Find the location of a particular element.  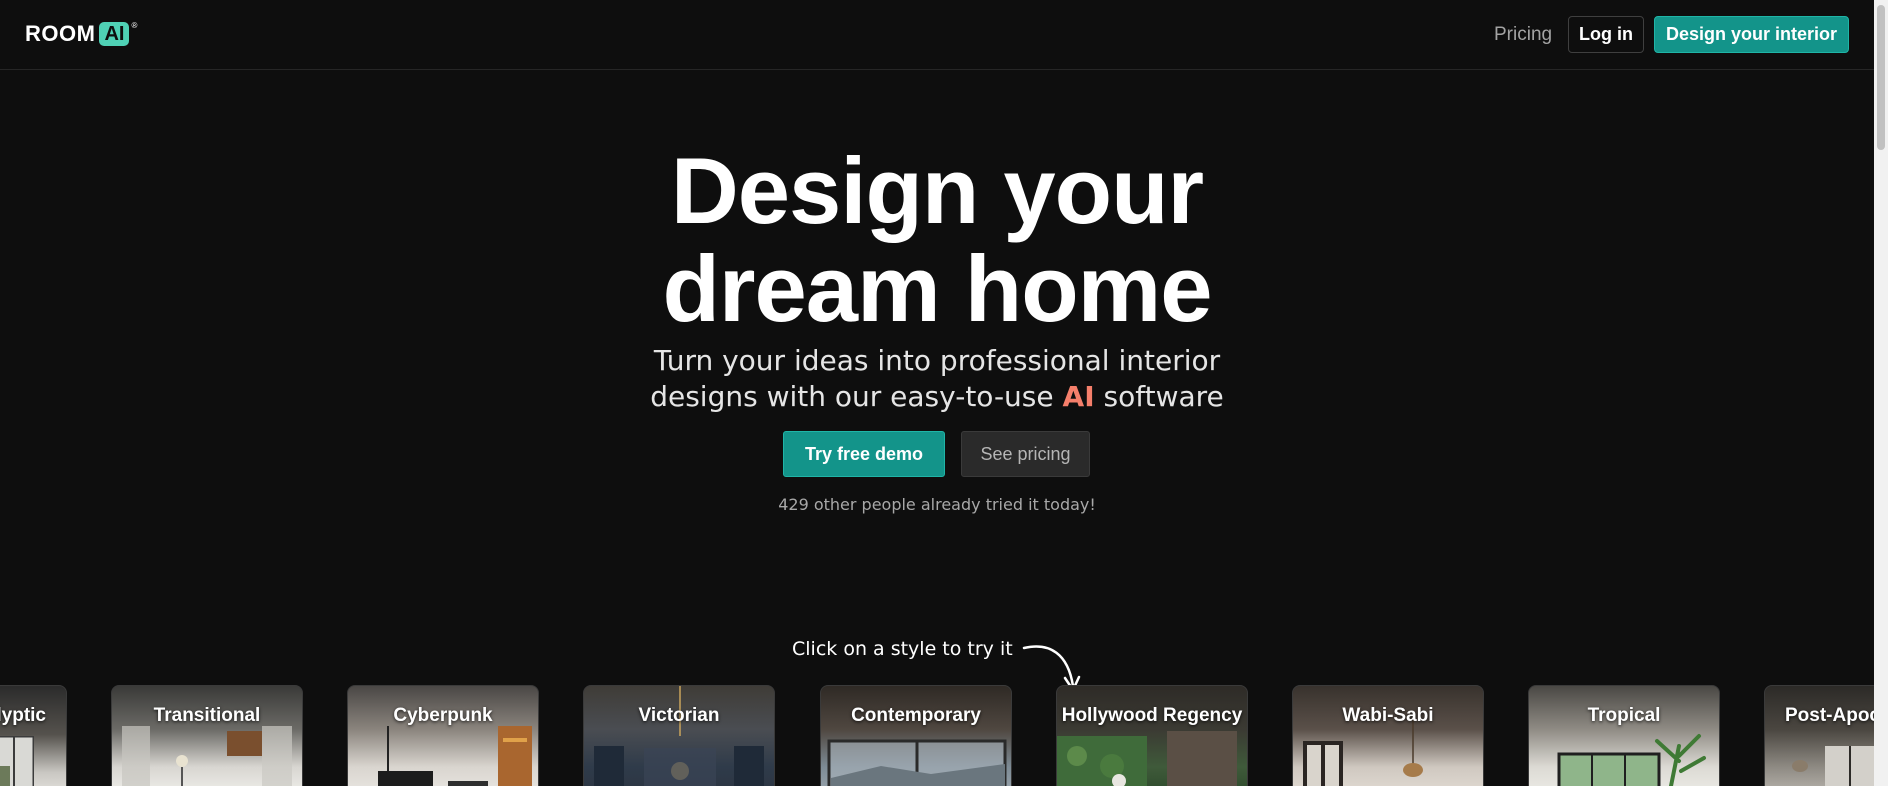

style-card-transitional: Transitional is located at coordinates (207, 735).